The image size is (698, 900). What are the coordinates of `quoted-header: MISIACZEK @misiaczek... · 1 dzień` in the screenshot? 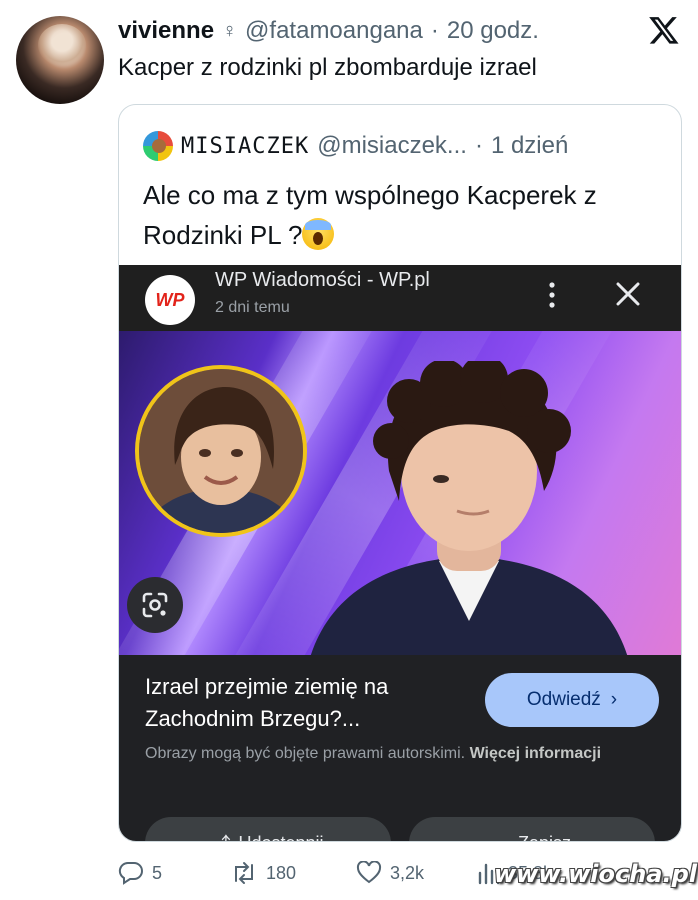 It's located at (355, 146).